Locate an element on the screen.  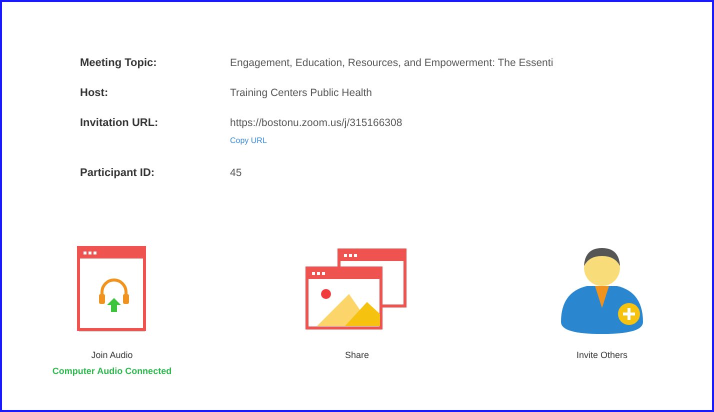
action-label: Invite Others is located at coordinates (602, 355).